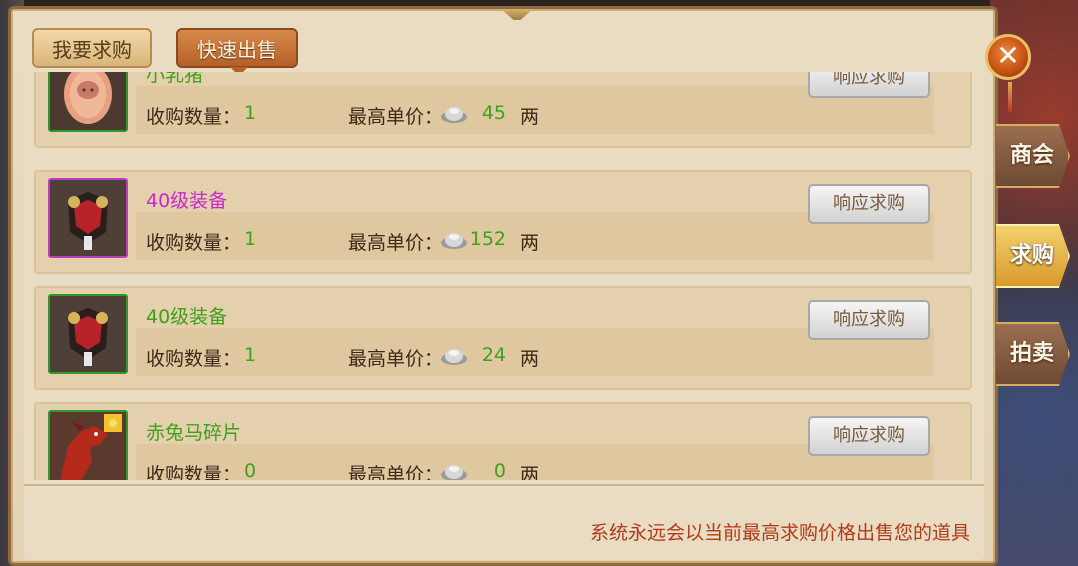 This screenshot has height=566, width=1078. Describe the element at coordinates (175, 79) in the screenshot. I see `item-name: 小乳猪` at that location.